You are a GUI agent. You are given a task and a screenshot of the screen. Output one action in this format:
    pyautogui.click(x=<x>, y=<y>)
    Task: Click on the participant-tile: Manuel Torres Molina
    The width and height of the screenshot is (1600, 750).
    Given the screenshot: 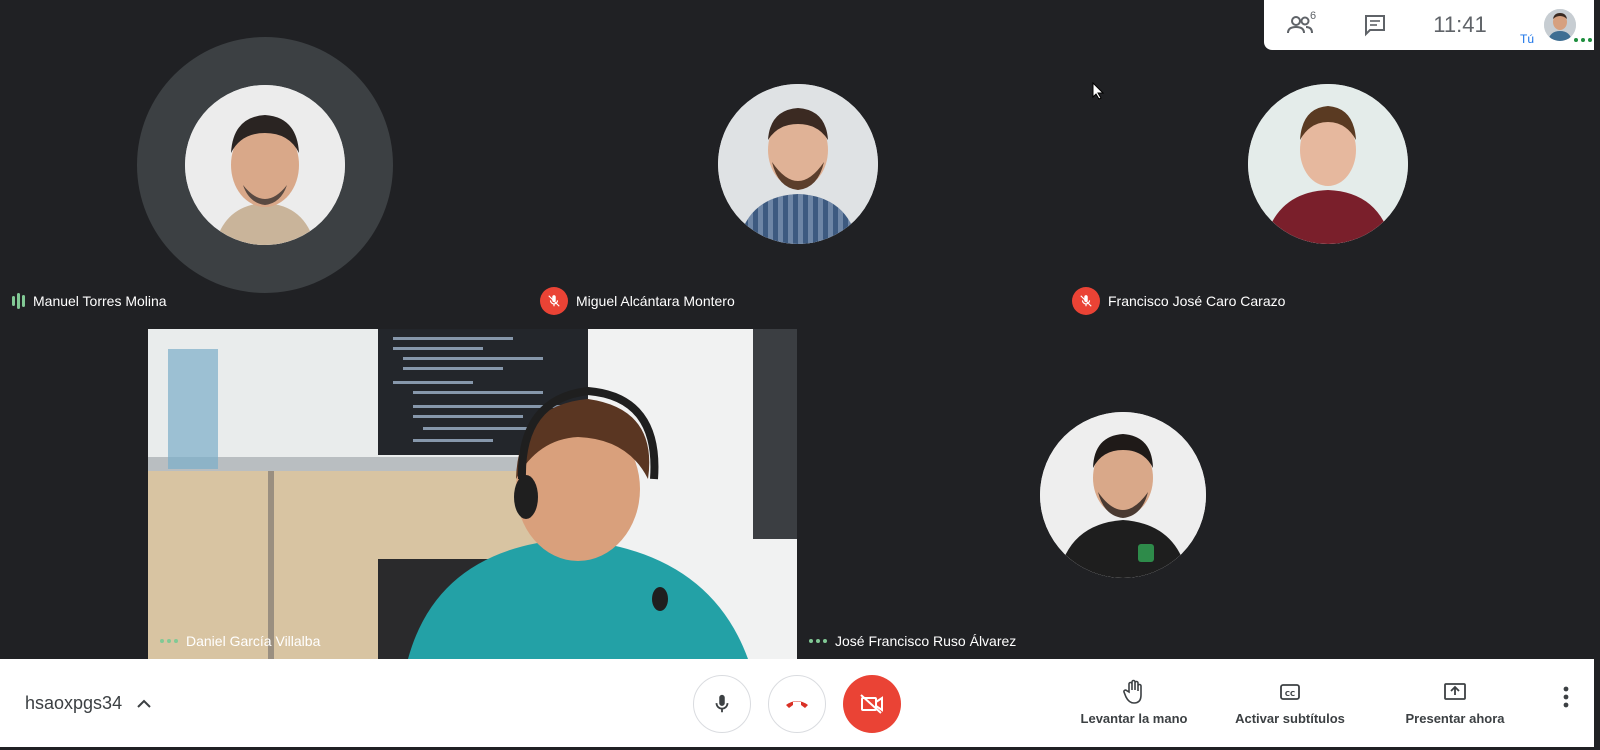 What is the action you would take?
    pyautogui.click(x=266, y=164)
    